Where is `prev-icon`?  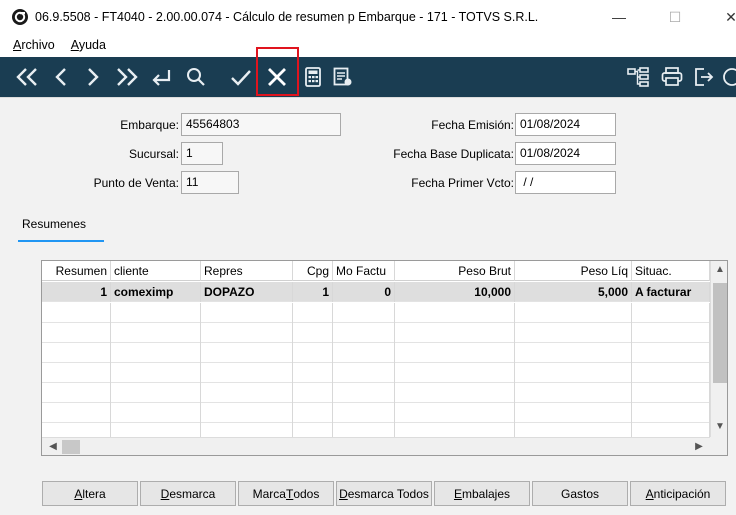 prev-icon is located at coordinates (61, 77).